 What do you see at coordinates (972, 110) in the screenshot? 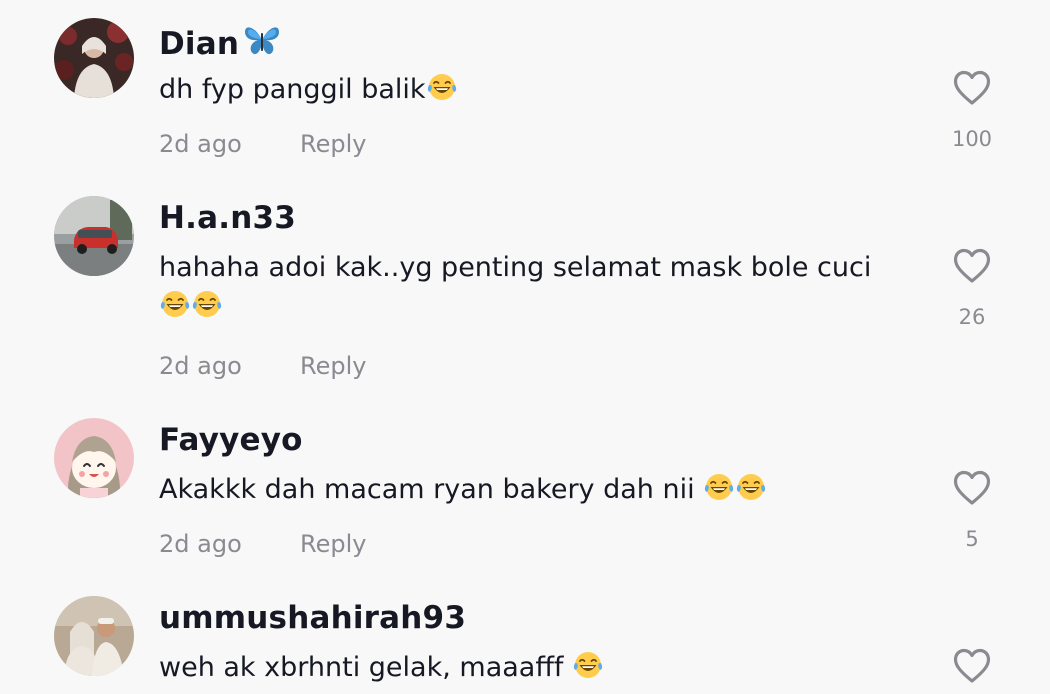
I see `like-button: 100` at bounding box center [972, 110].